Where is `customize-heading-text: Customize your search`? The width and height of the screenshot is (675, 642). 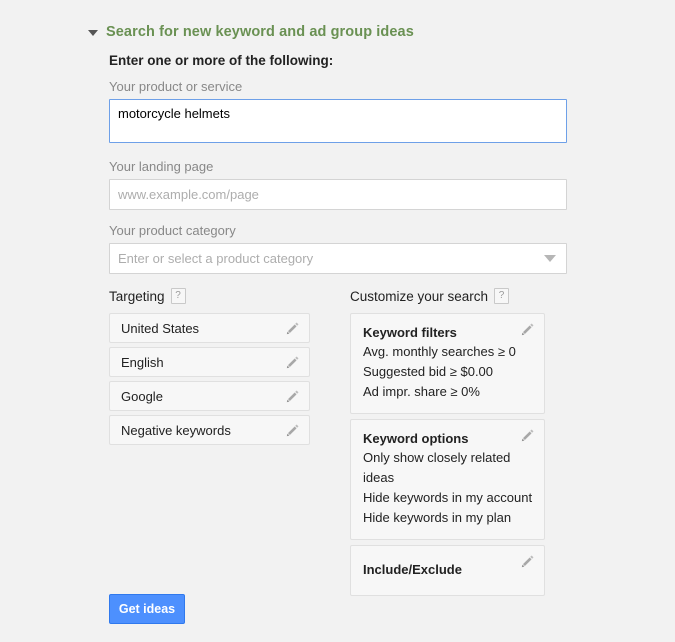 customize-heading-text: Customize your search is located at coordinates (419, 296).